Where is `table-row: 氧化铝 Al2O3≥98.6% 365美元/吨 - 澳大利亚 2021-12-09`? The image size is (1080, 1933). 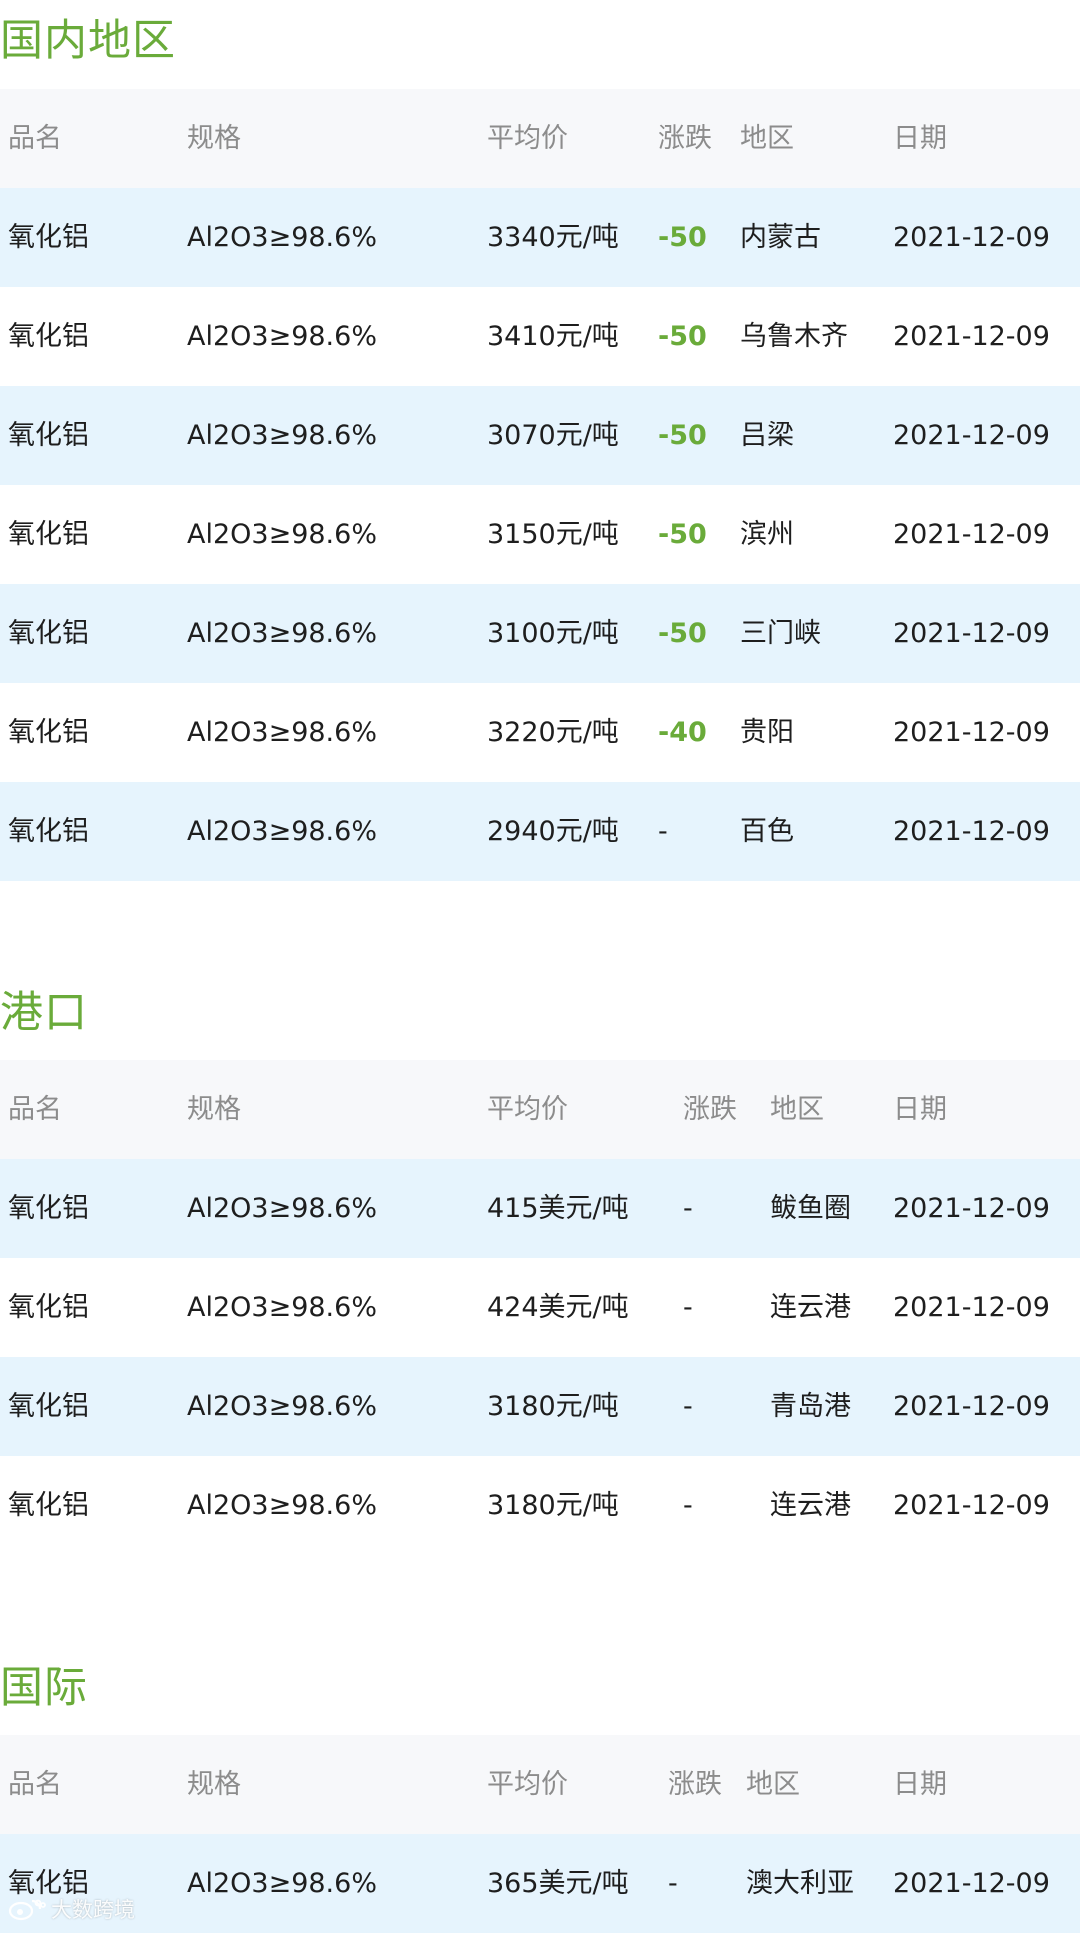 table-row: 氧化铝 Al2O3≥98.6% 365美元/吨 - 澳大利亚 2021-12-09 is located at coordinates (540, 1883).